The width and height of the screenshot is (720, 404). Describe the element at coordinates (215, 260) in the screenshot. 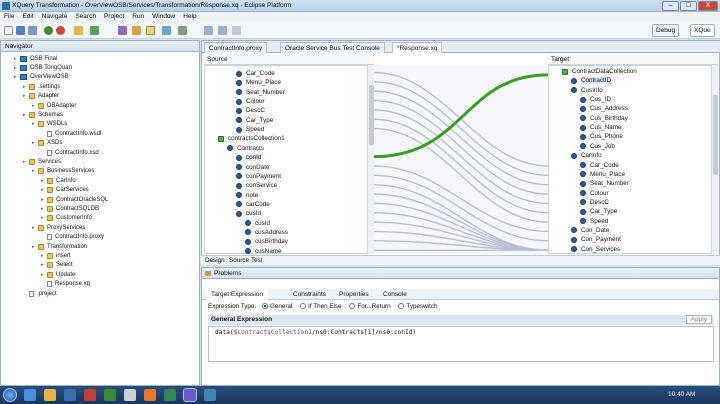

I see `design-tab: Design` at that location.